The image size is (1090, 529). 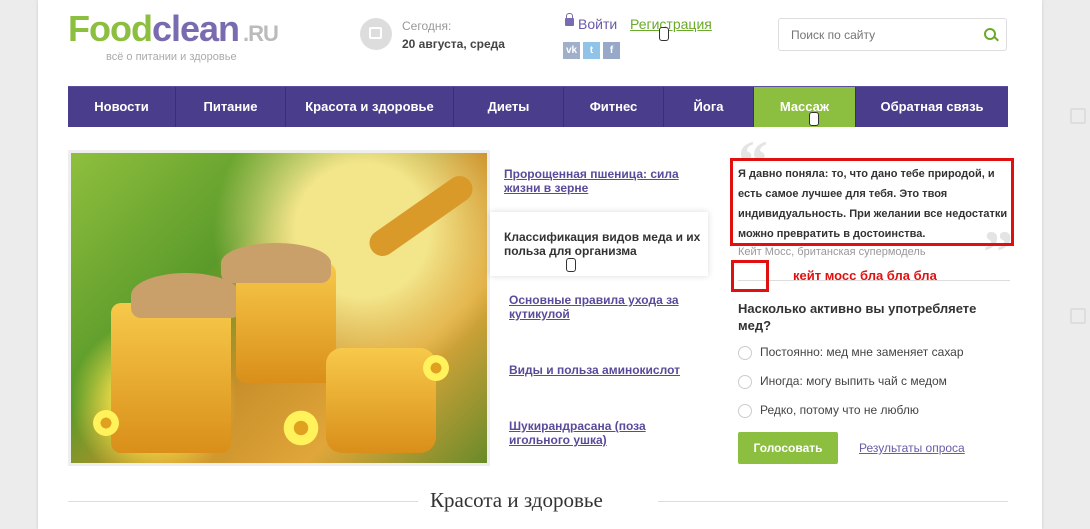 I want to click on poll-option: Иногда: могу выпить чай с медом, so click(x=842, y=381).